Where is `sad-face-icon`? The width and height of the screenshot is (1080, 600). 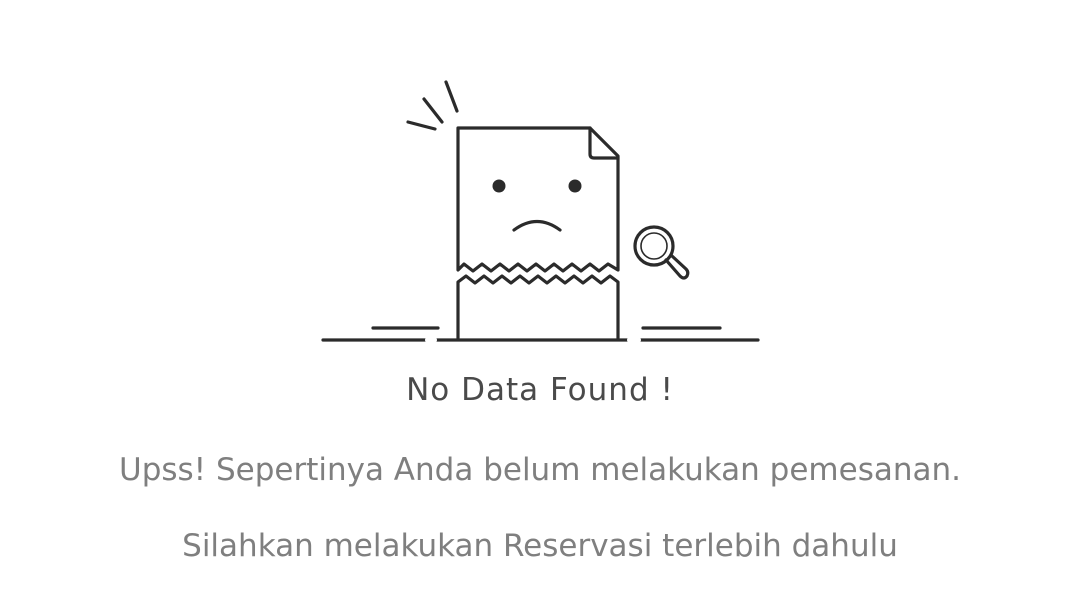 sad-face-icon is located at coordinates (537, 225).